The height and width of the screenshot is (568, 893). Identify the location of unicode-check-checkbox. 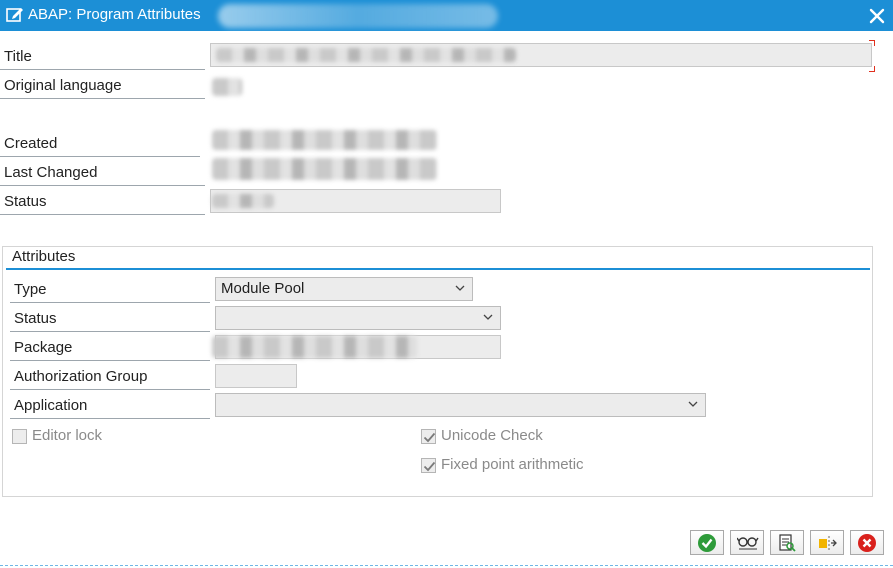
(428, 436).